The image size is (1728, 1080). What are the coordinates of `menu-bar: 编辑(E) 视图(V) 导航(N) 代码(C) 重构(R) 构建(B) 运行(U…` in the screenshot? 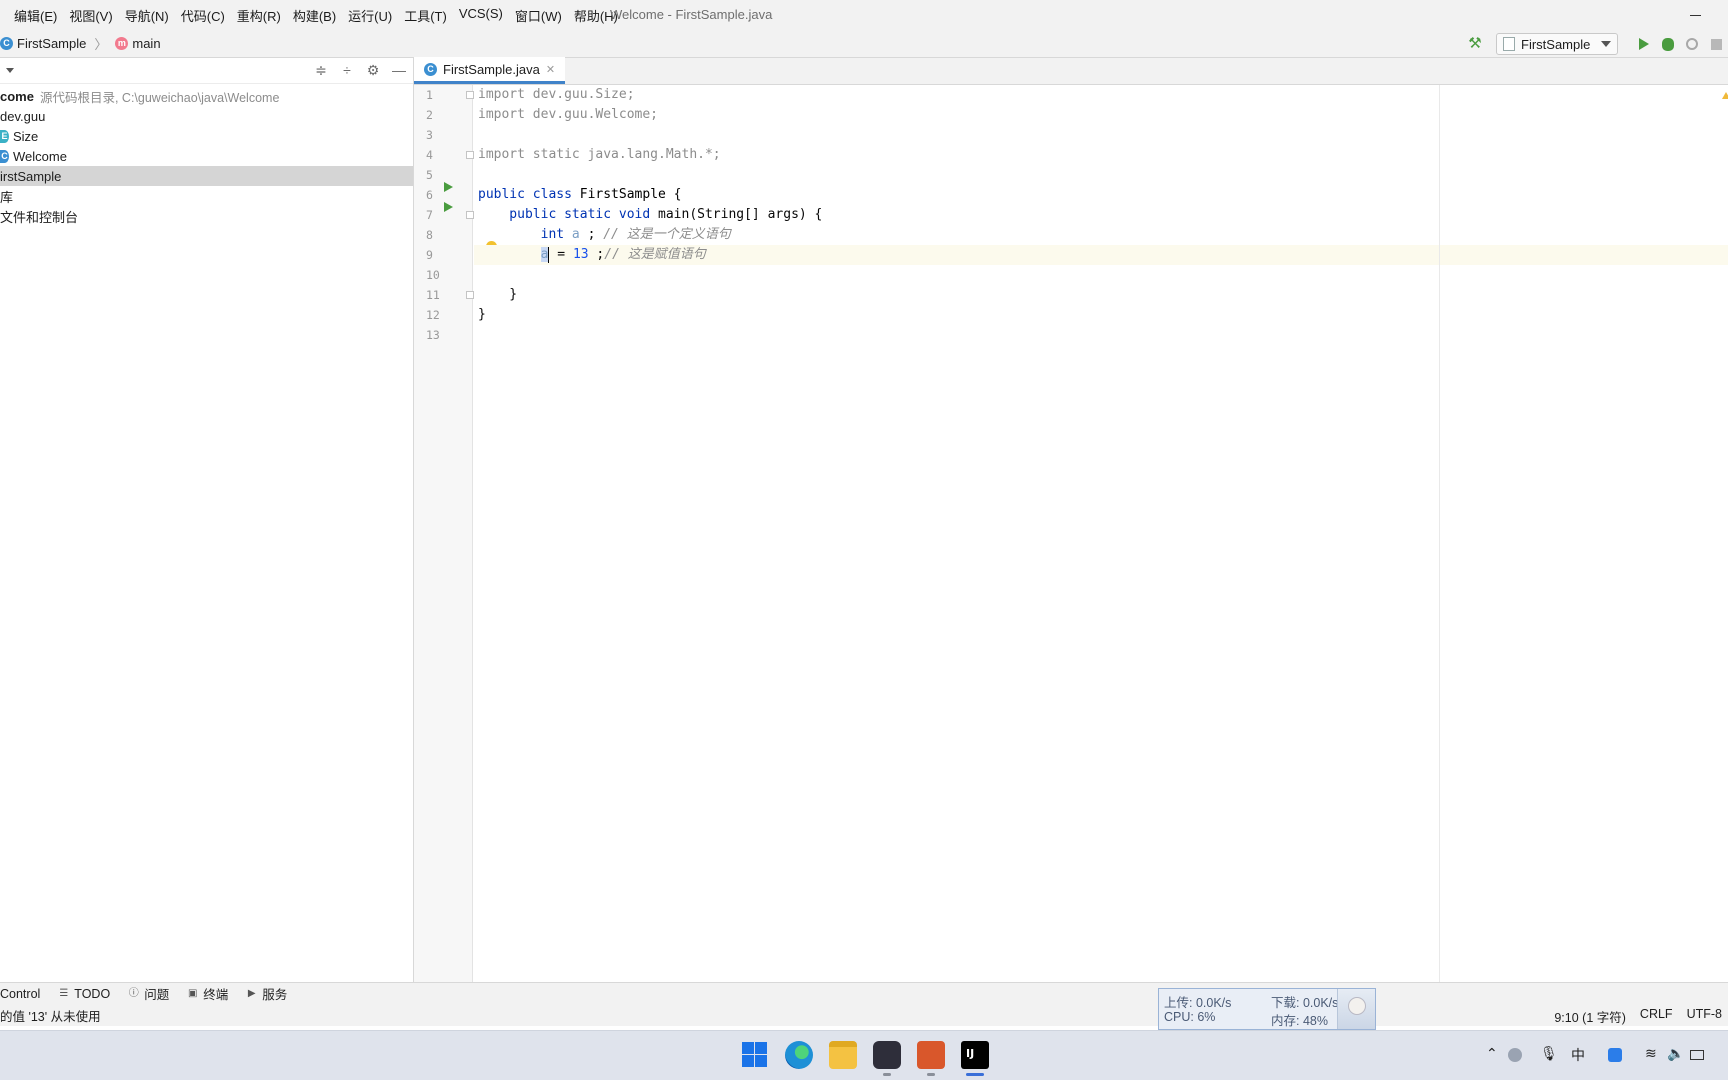 It's located at (864, 15).